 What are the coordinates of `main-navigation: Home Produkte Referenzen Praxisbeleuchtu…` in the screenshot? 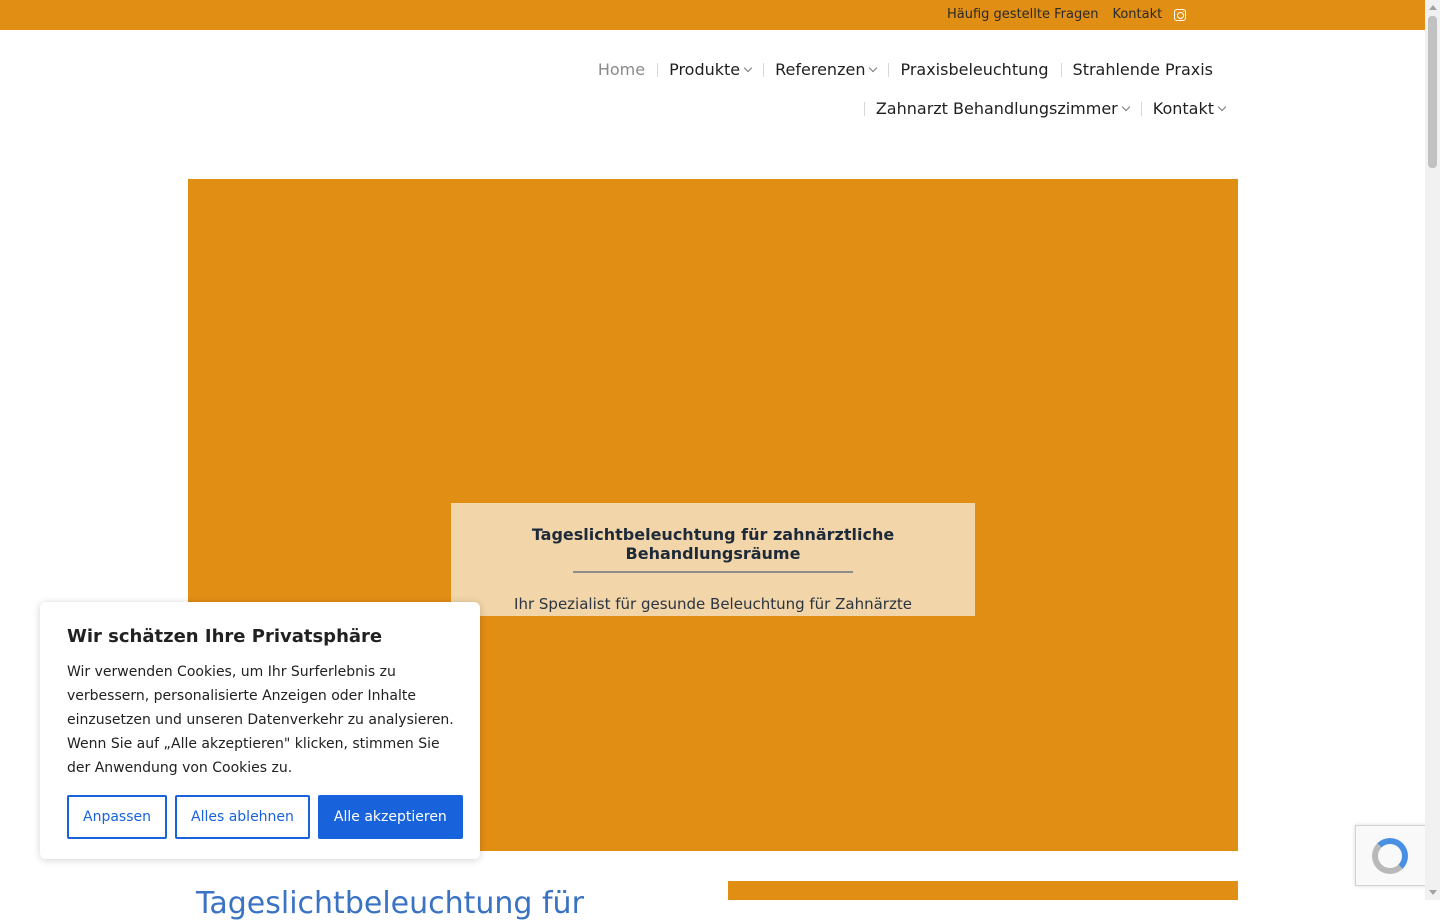 It's located at (712, 95).